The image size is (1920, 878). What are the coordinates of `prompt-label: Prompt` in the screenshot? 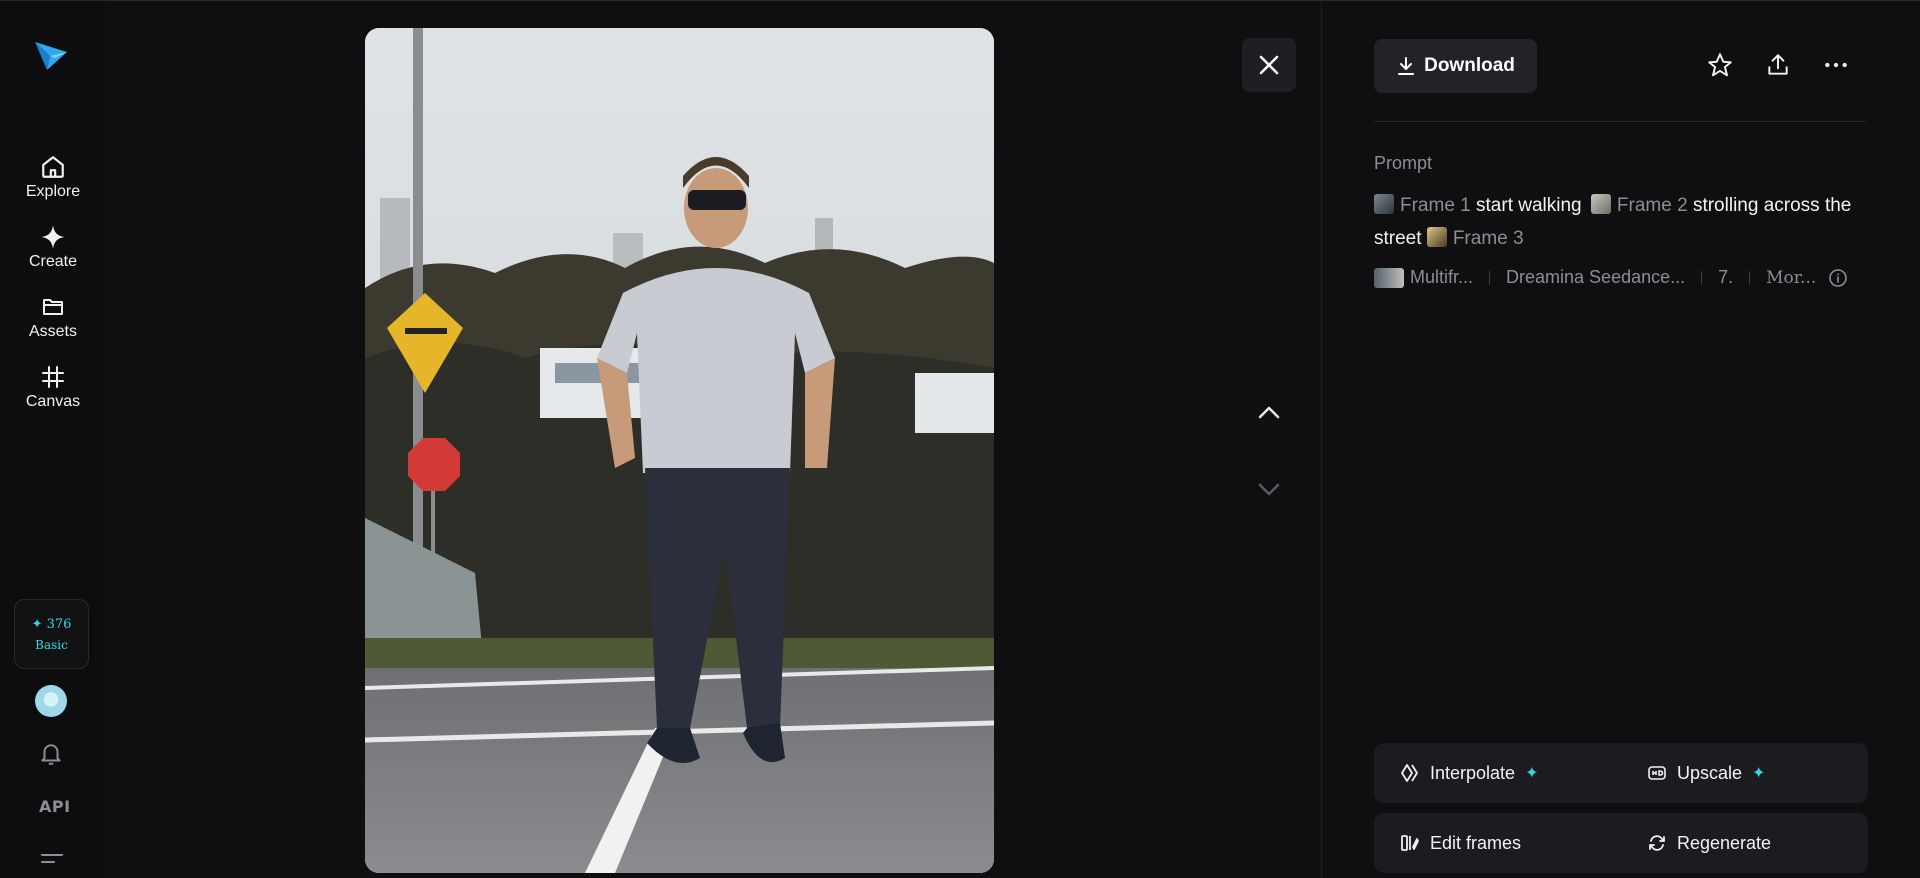 It's located at (1403, 163).